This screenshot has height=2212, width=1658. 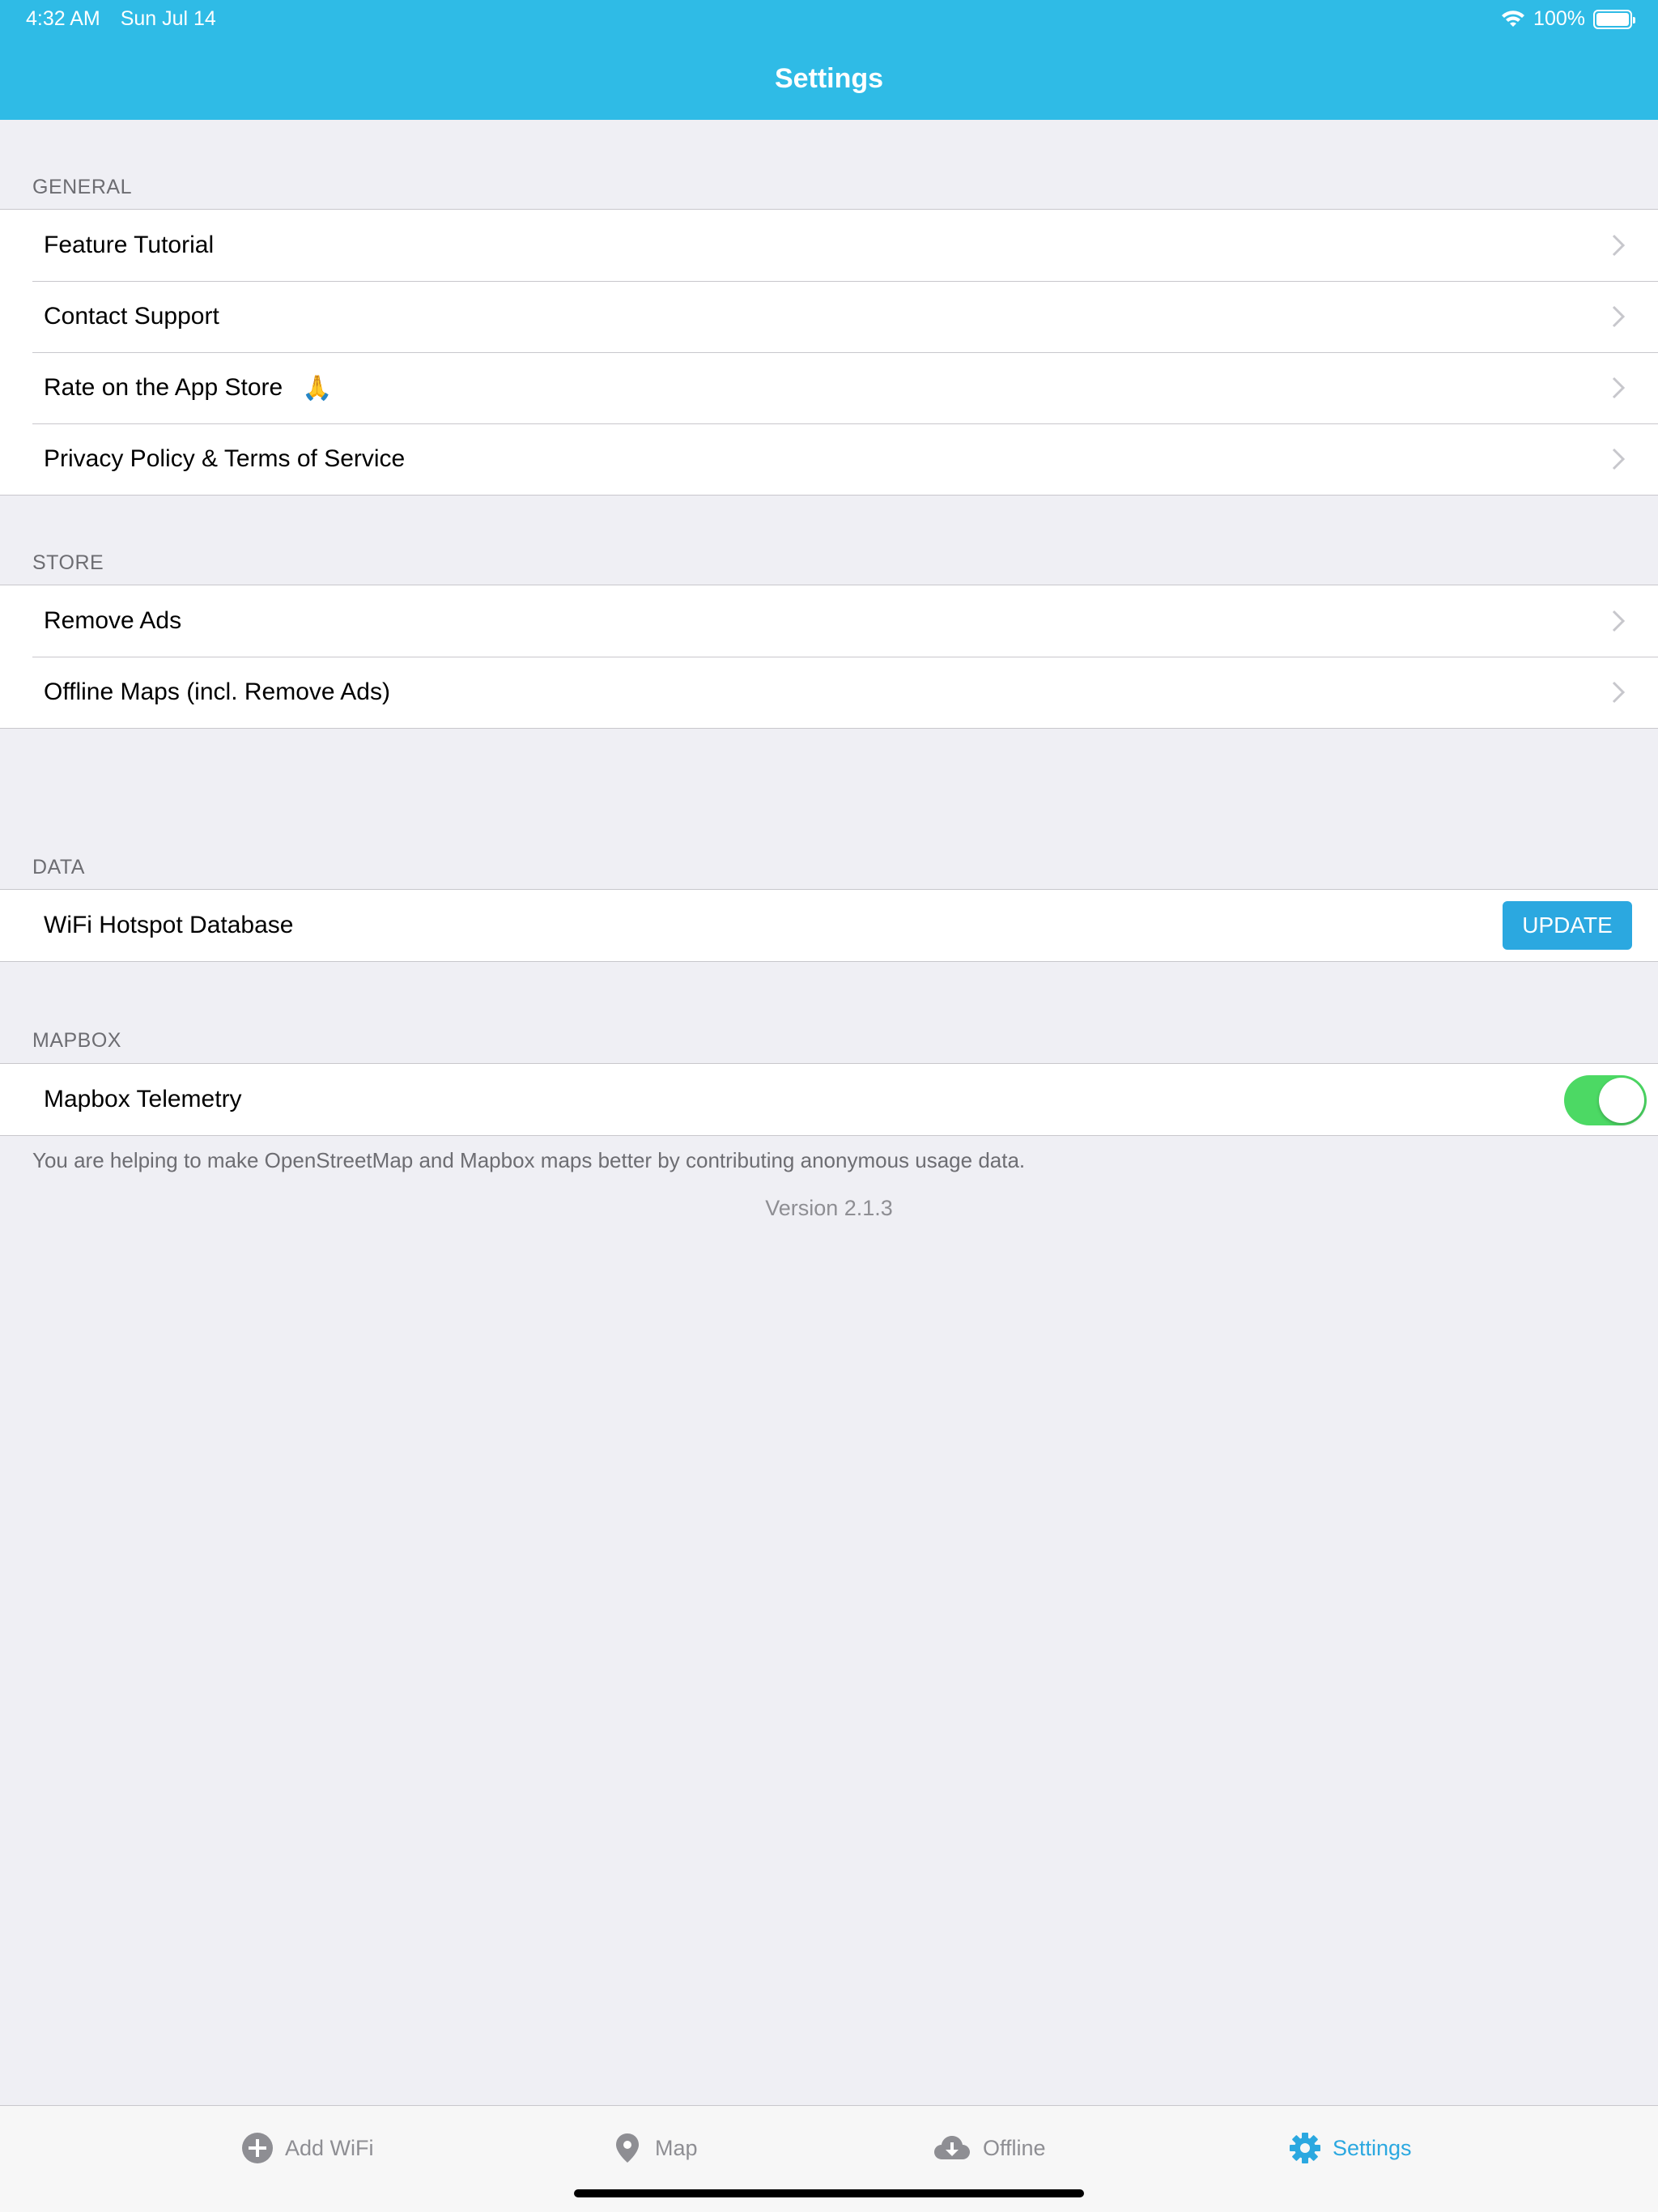 What do you see at coordinates (829, 693) in the screenshot?
I see `offline-maps-row: Offline Maps (incl. Remove Ads)` at bounding box center [829, 693].